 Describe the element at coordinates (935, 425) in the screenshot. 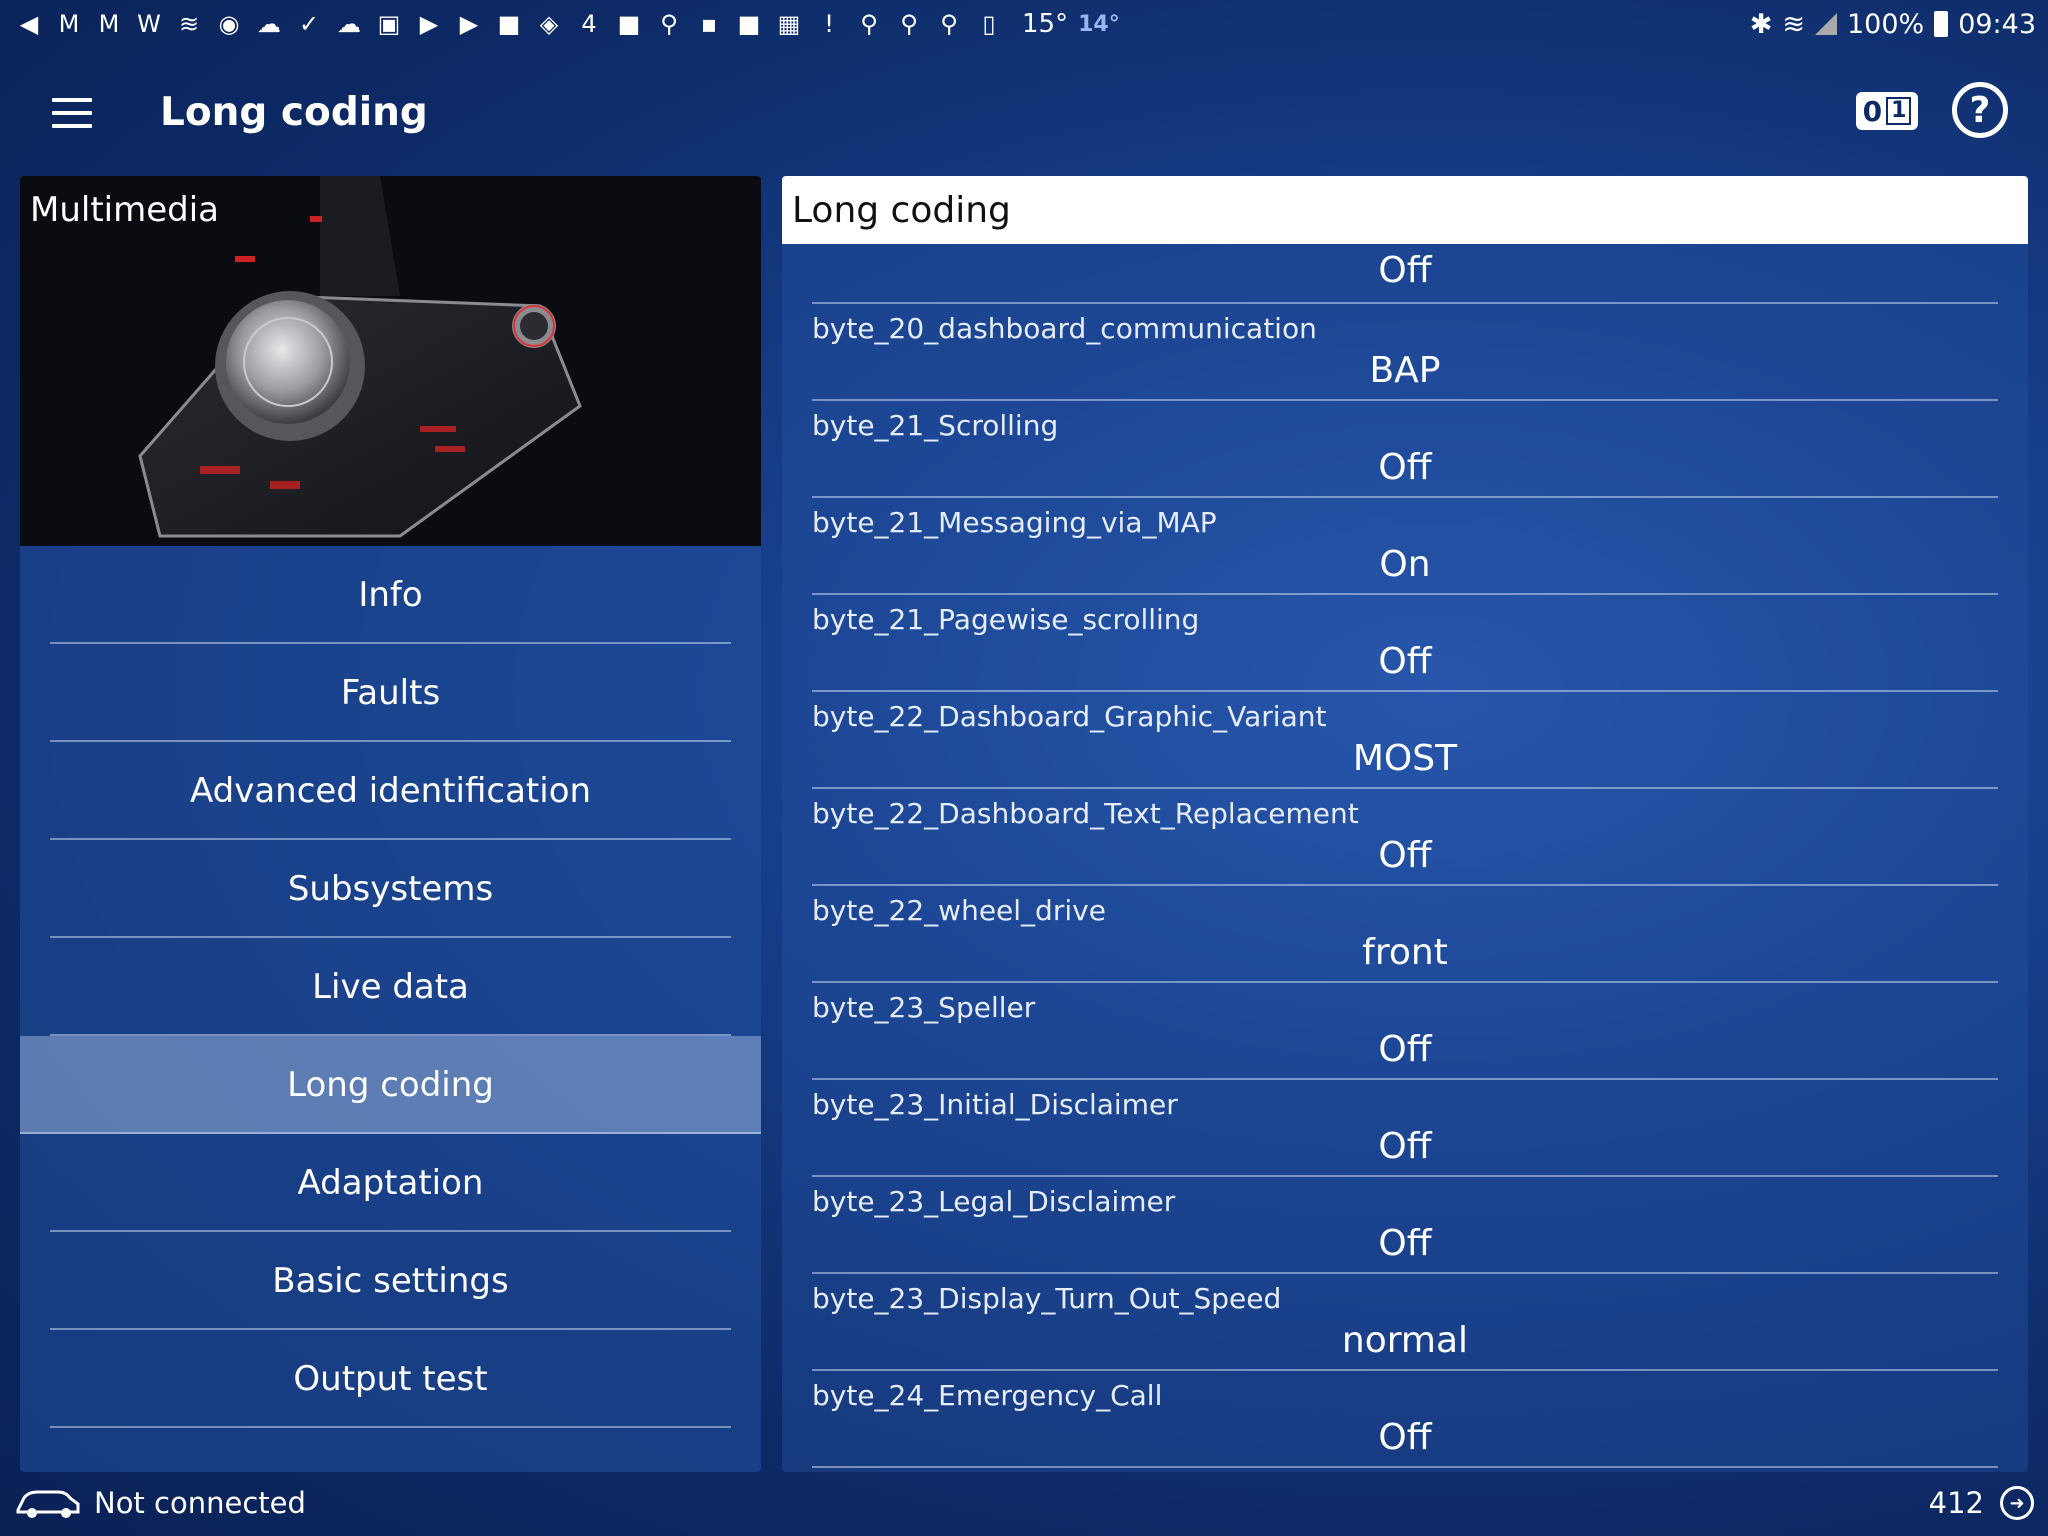

I see `coding-name: byte_21_Scrolling` at that location.